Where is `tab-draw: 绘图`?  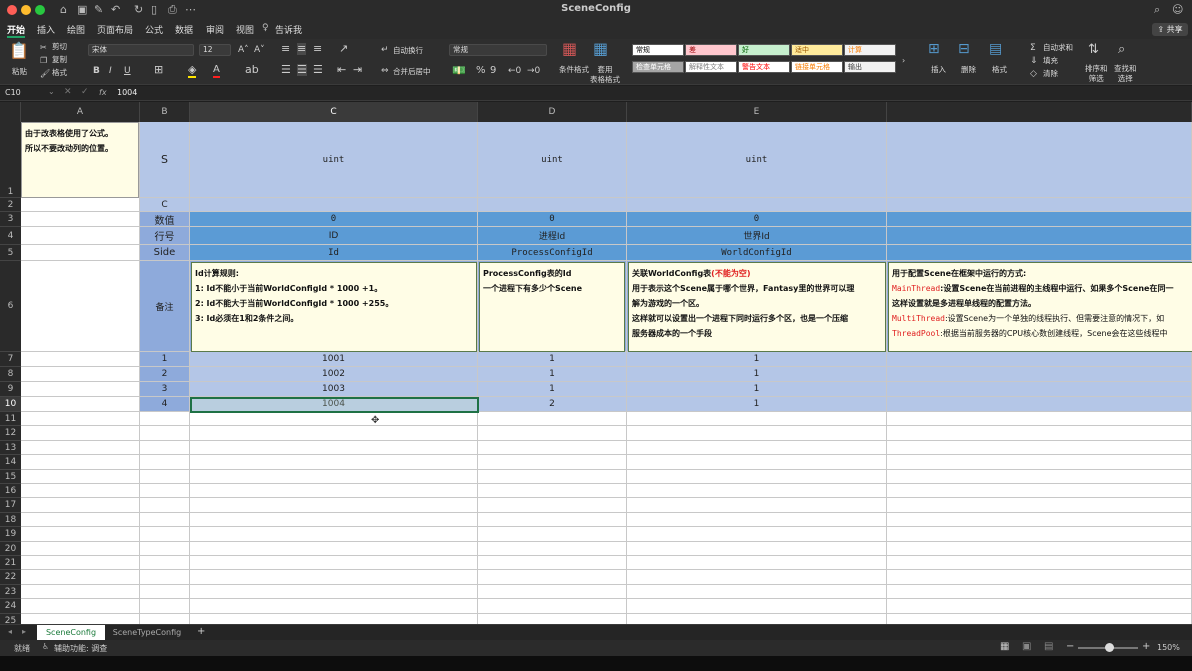
tab-draw: 绘图 is located at coordinates (76, 29).